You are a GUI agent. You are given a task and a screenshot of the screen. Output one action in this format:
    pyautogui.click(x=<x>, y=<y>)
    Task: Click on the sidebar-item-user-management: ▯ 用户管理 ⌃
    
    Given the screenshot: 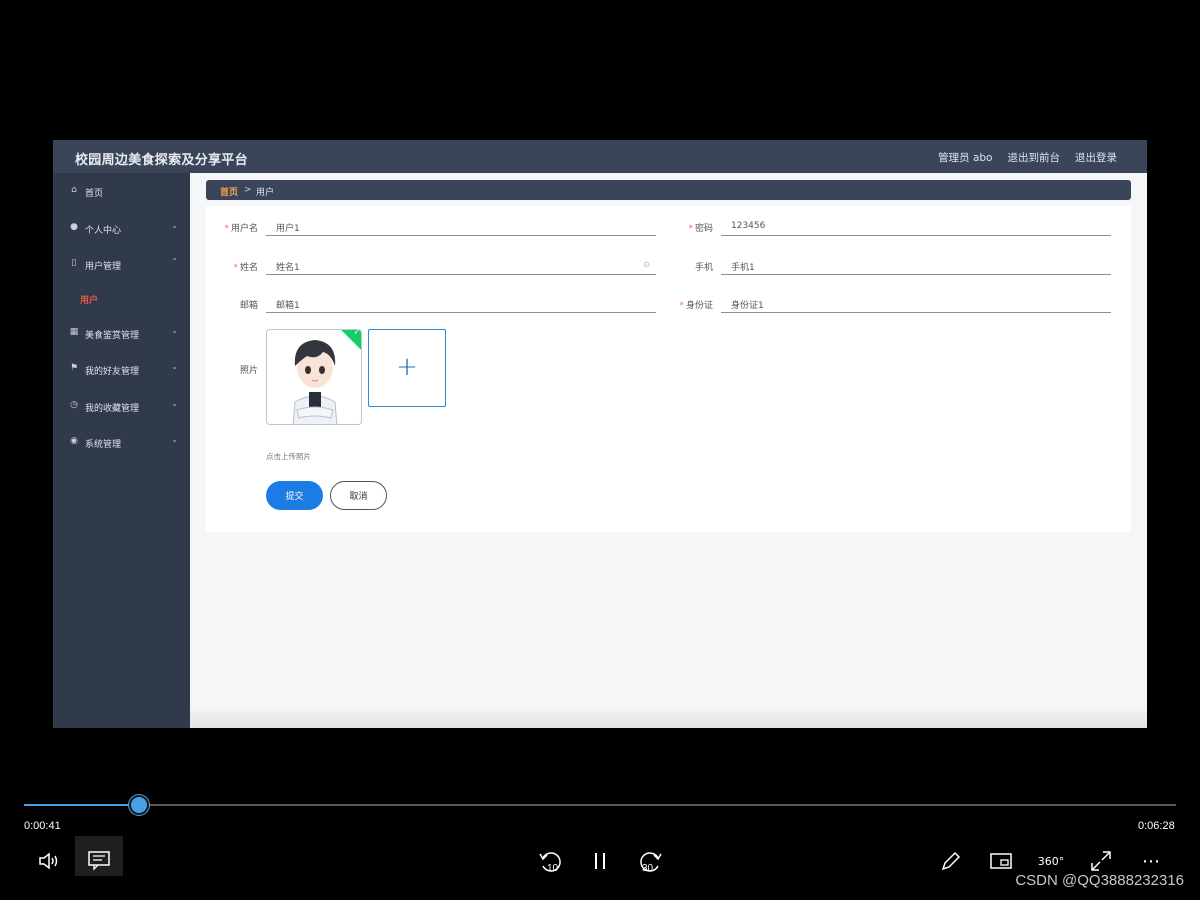 What is the action you would take?
    pyautogui.click(x=121, y=264)
    